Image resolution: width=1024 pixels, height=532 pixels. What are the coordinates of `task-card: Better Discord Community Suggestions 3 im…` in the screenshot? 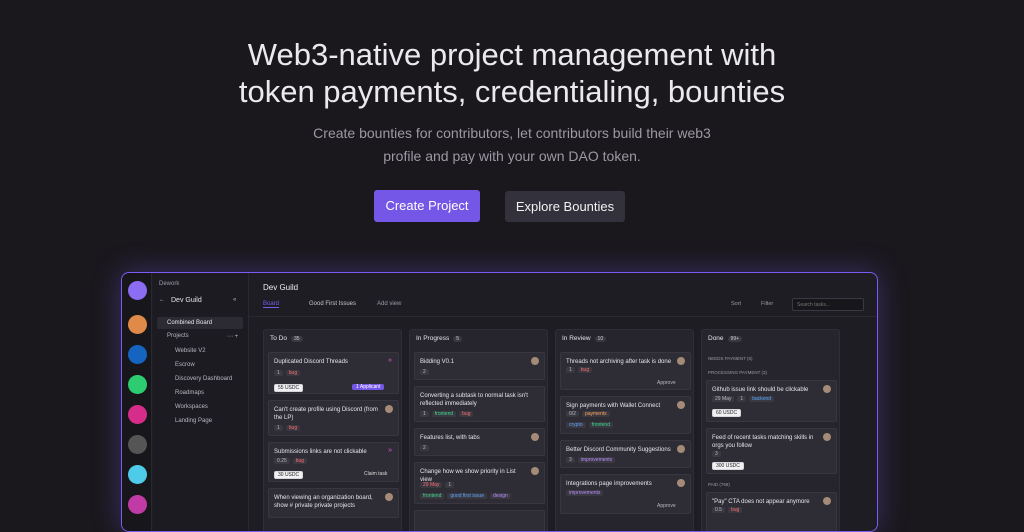 It's located at (625, 454).